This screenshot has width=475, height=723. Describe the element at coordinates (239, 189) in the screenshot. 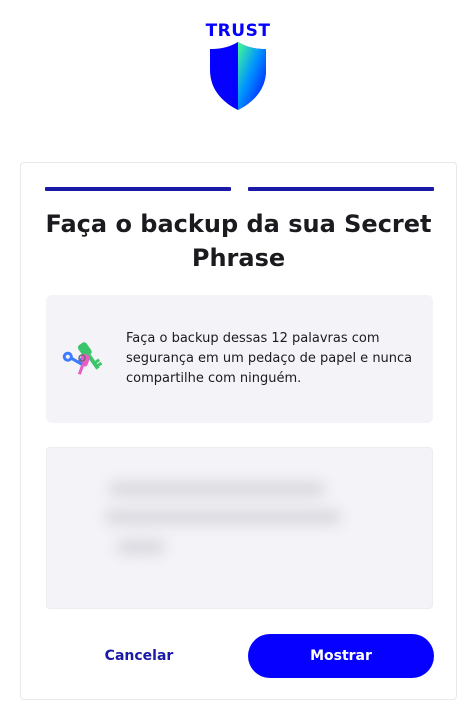

I see `step-progress` at that location.